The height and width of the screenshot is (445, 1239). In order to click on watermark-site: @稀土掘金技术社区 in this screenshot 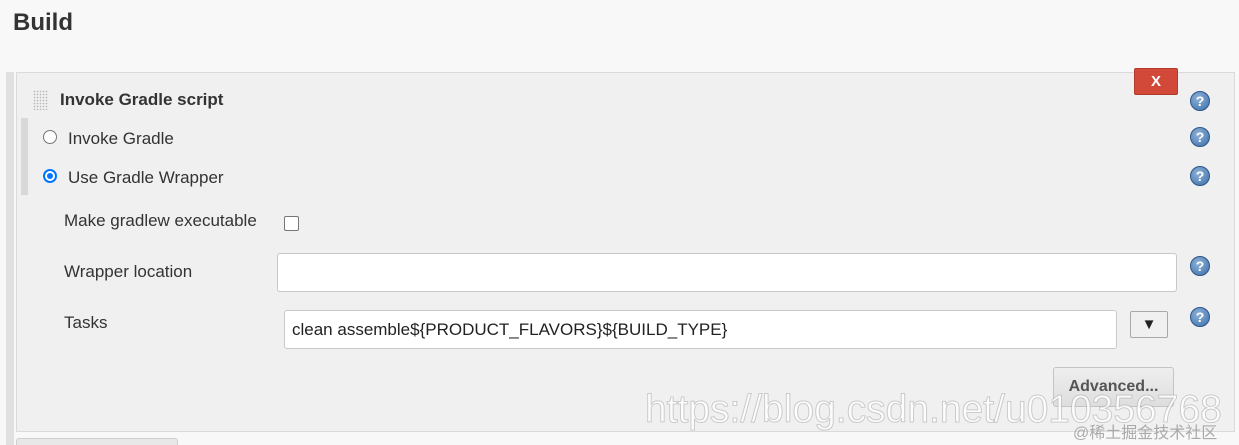, I will do `click(1145, 433)`.